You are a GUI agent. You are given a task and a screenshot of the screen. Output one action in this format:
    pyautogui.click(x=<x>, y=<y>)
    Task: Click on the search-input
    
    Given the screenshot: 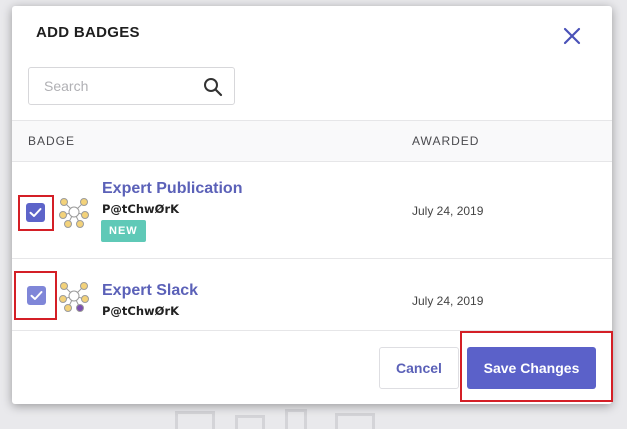 What is the action you would take?
    pyautogui.click(x=110, y=86)
    